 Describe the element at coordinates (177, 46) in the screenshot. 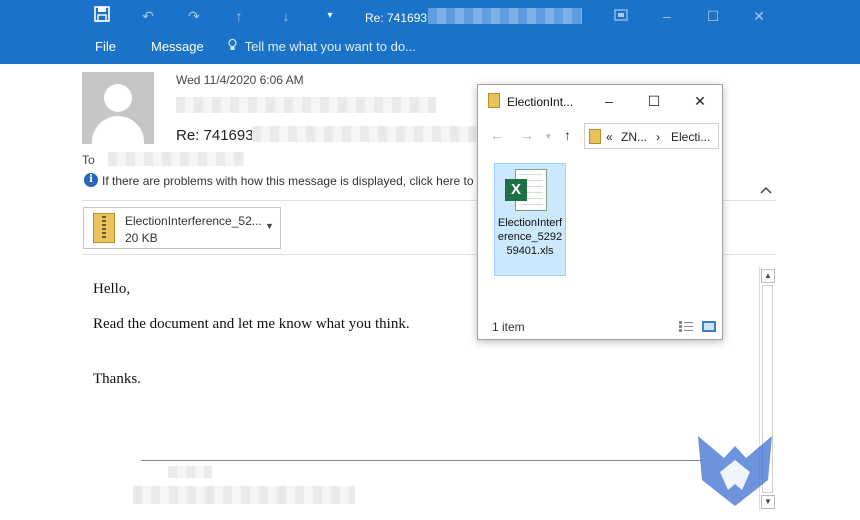

I see `menu-message: Message` at that location.